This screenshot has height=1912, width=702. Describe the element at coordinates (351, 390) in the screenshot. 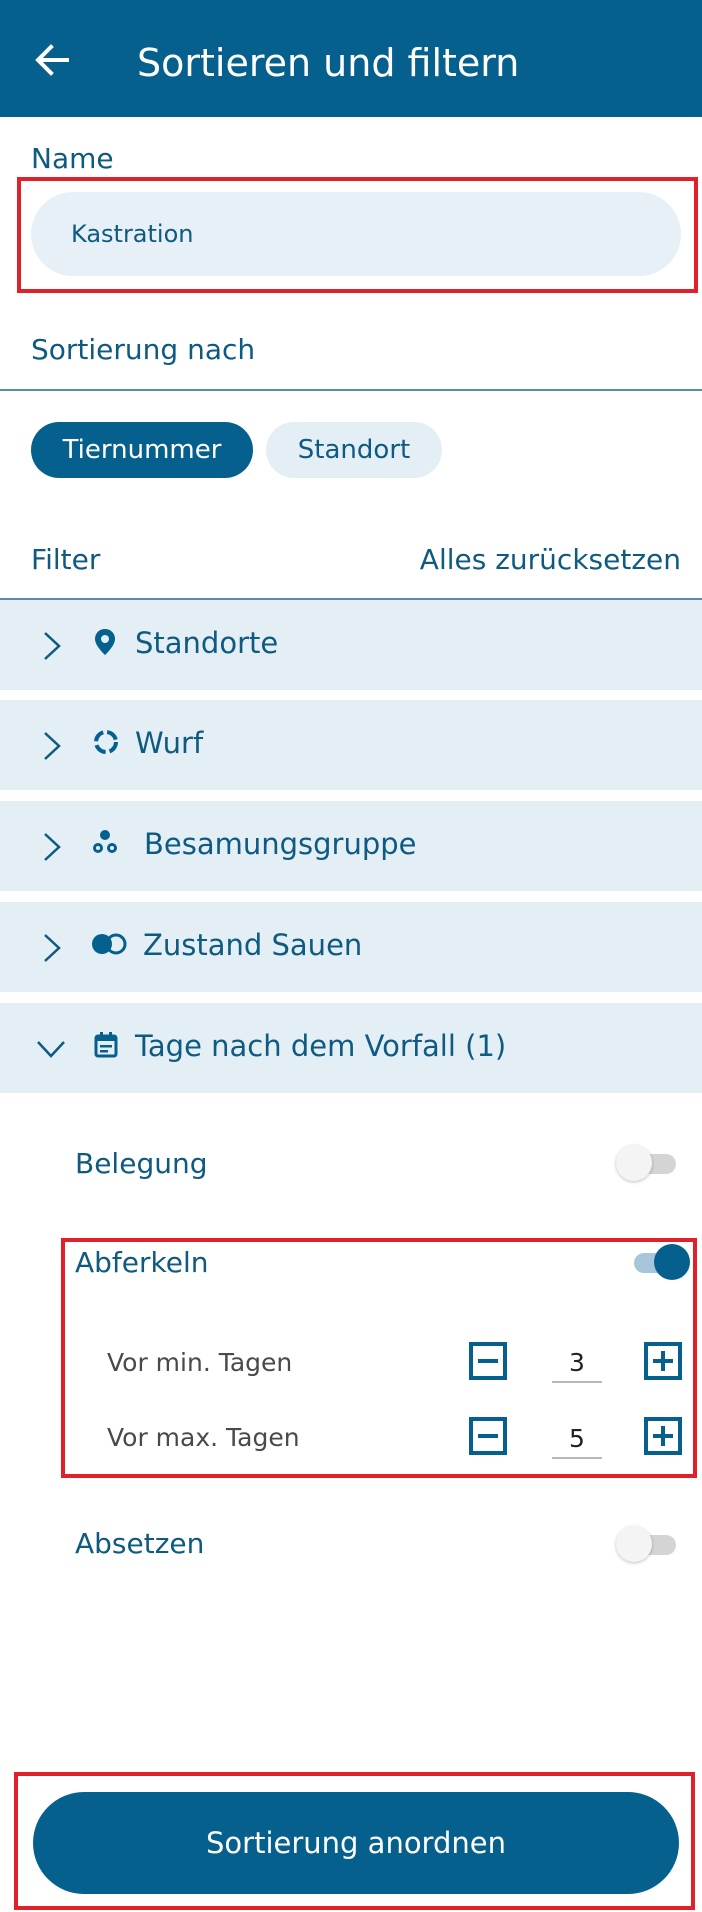

I see `divider` at that location.